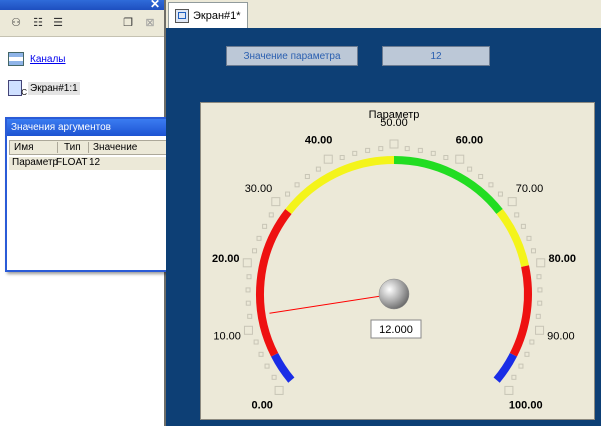  What do you see at coordinates (23, 147) in the screenshot?
I see `column-header-name: Имя` at bounding box center [23, 147].